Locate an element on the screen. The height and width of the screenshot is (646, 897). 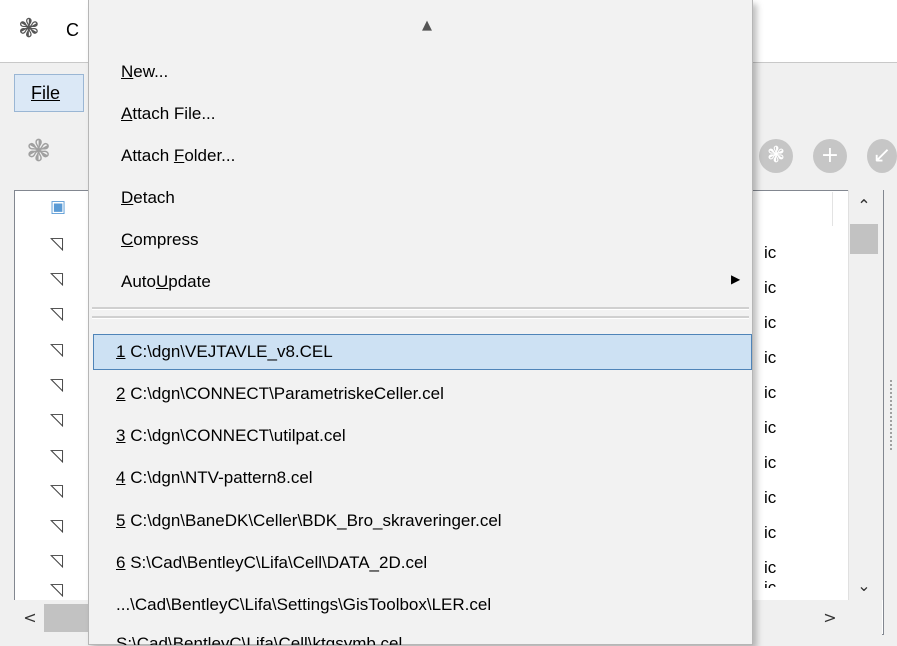
app-icon: ❃ is located at coordinates (29, 29).